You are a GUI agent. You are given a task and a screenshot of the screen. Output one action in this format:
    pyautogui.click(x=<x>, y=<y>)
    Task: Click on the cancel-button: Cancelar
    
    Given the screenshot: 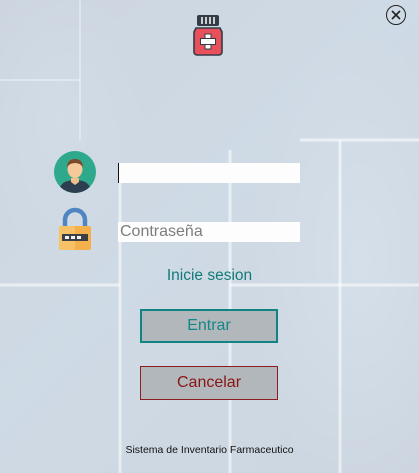 What is the action you would take?
    pyautogui.click(x=209, y=383)
    